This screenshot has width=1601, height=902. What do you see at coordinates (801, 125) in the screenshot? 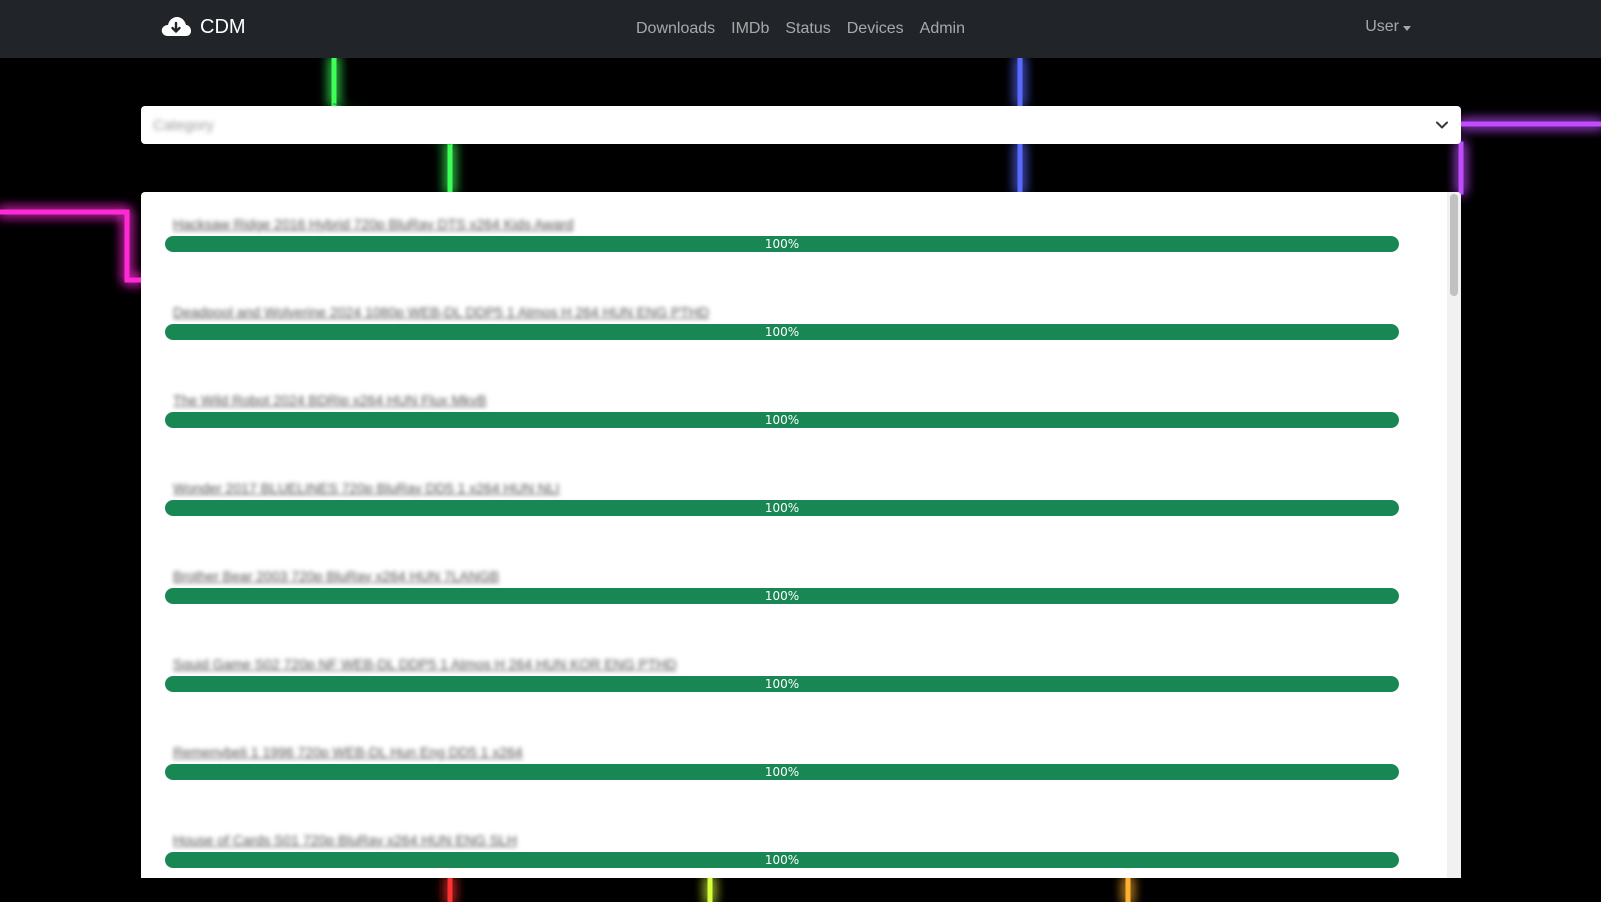
I see `category-select: Category` at bounding box center [801, 125].